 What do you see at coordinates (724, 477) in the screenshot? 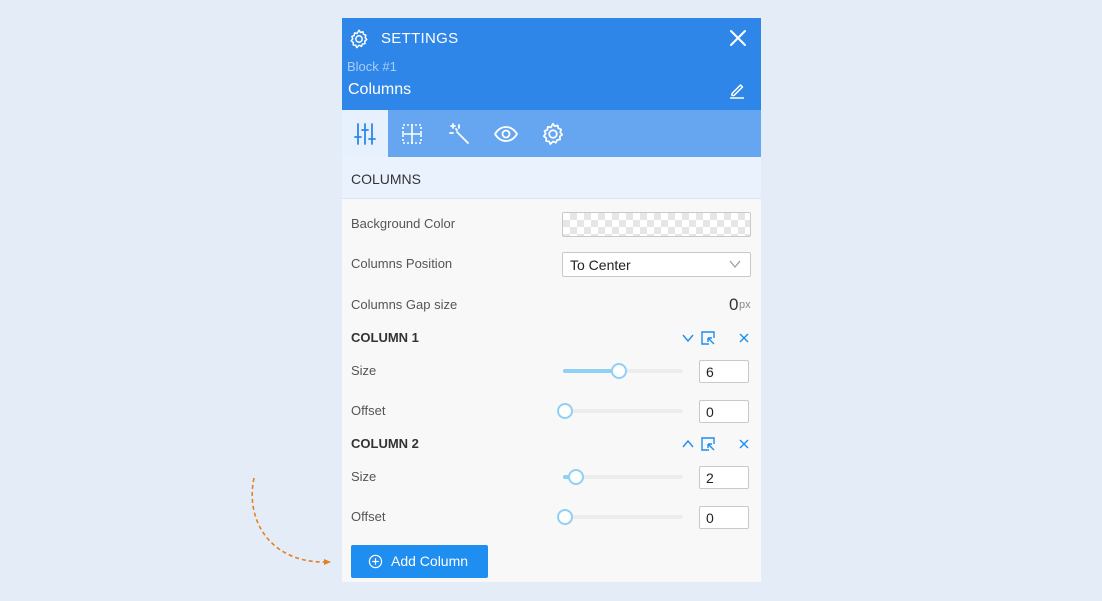
I see `column-2-size-input` at bounding box center [724, 477].